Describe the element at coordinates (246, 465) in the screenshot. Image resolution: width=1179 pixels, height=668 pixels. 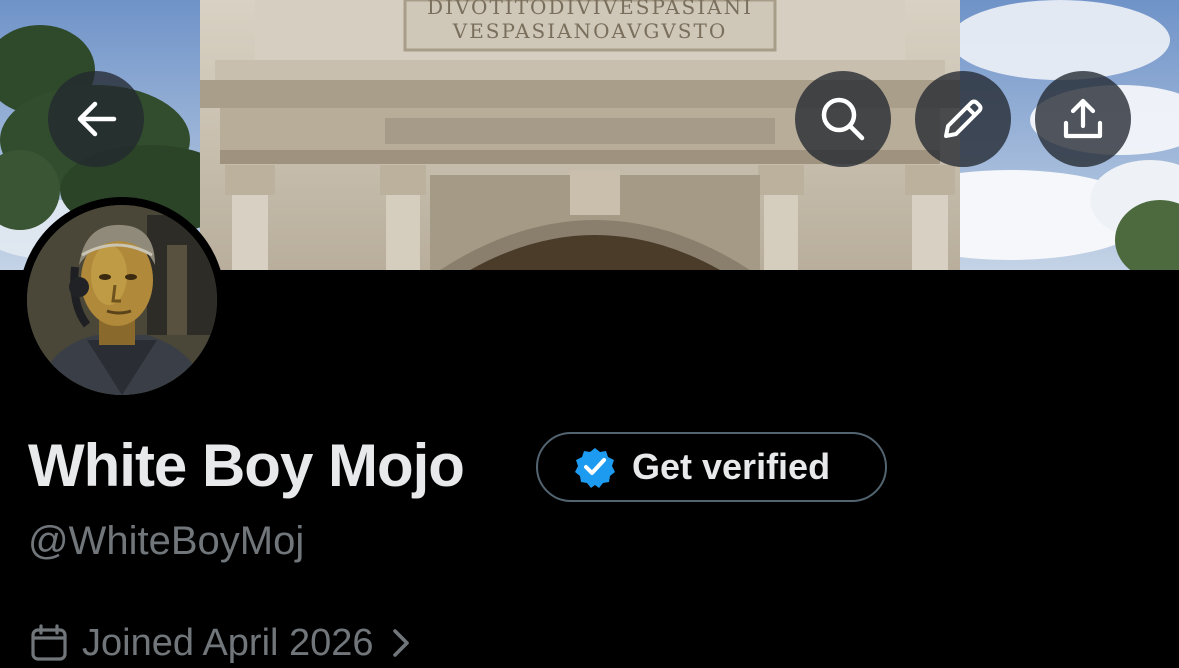
I see `display-name: White Boy Mojo` at that location.